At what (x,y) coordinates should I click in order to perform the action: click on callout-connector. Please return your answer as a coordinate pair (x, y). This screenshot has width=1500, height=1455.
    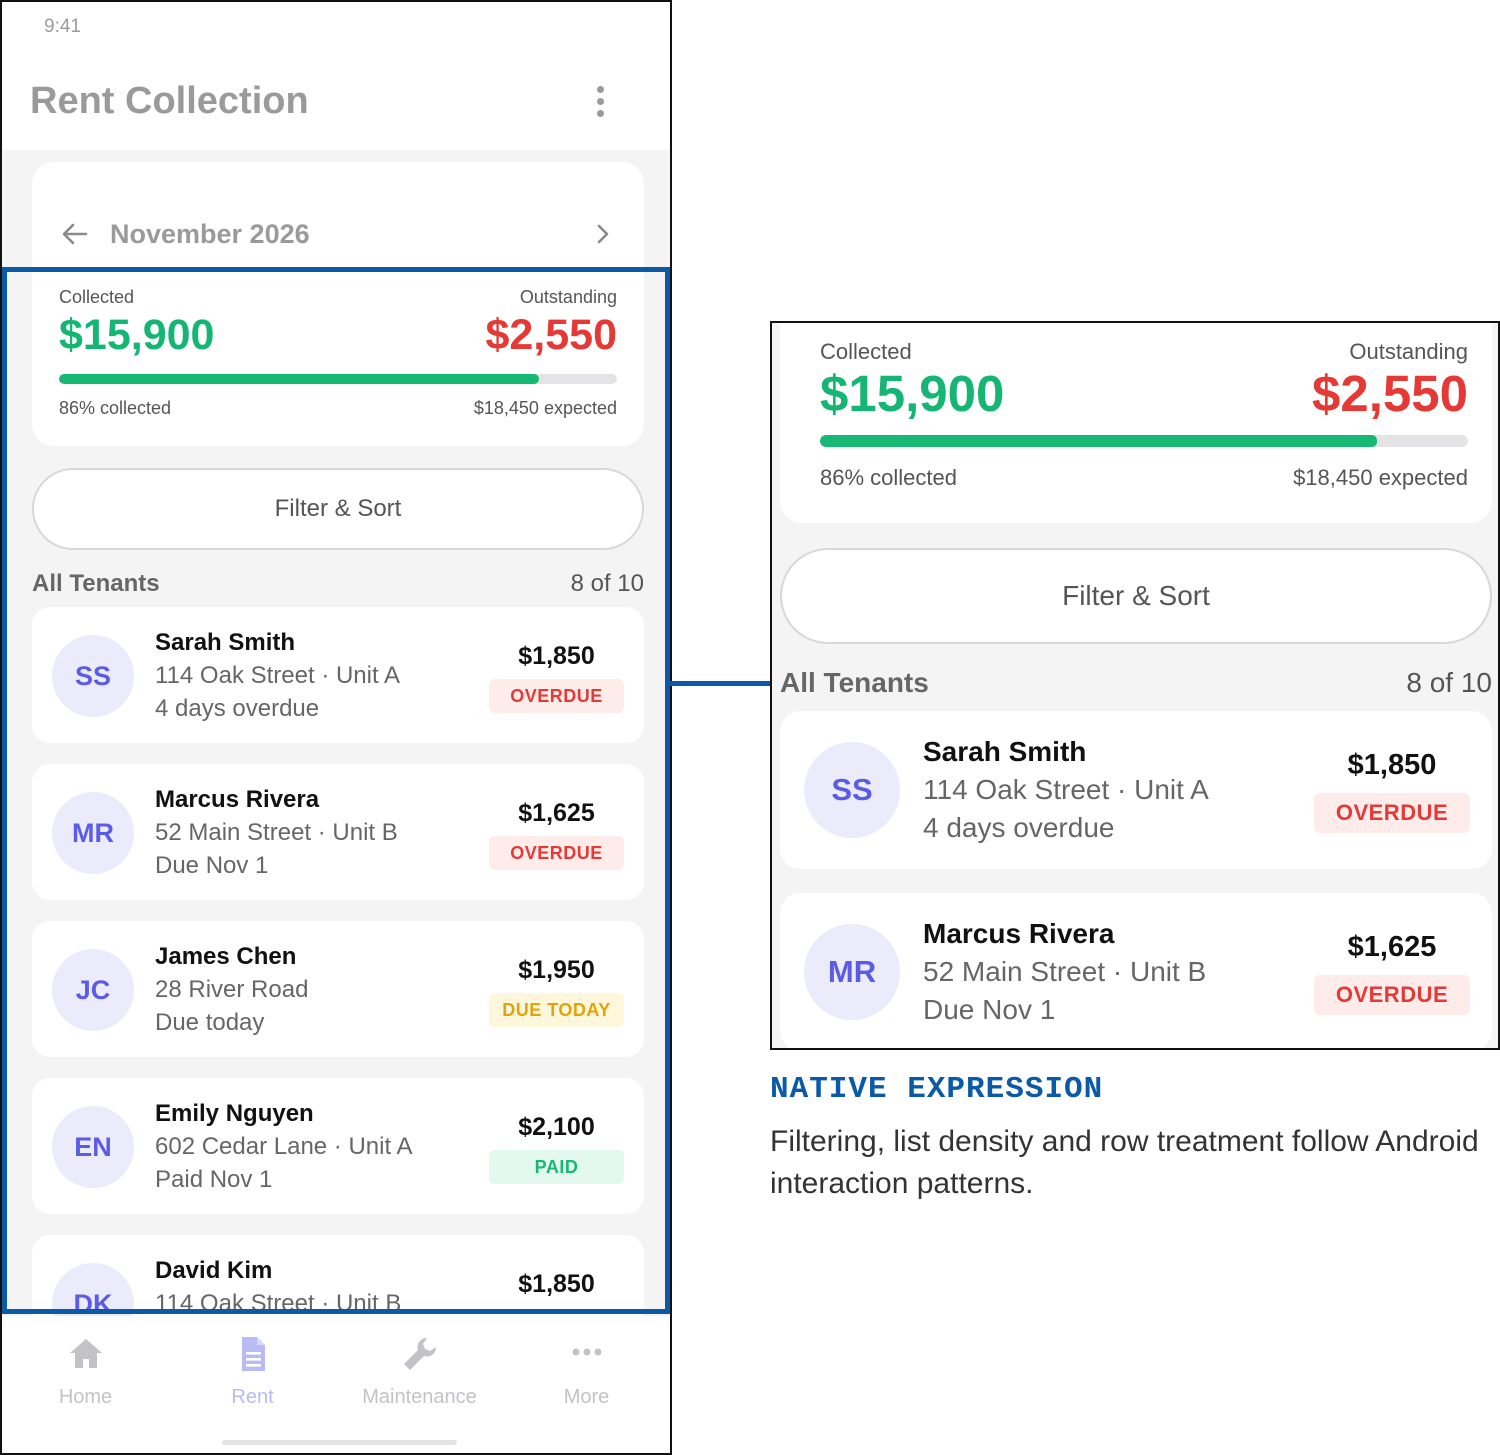
    Looking at the image, I should click on (720, 683).